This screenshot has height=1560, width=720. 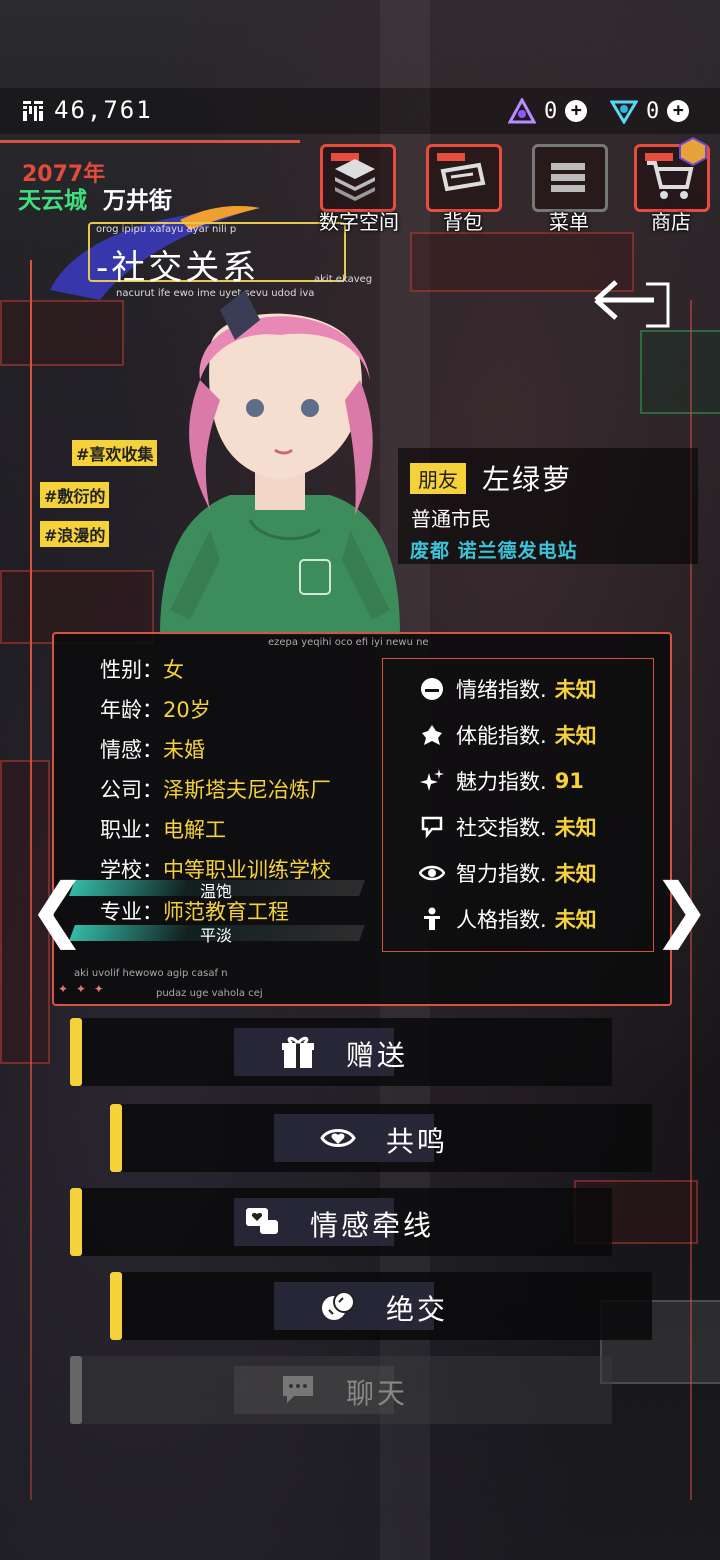 What do you see at coordinates (417, 1309) in the screenshot?
I see `action-label: 绝交` at bounding box center [417, 1309].